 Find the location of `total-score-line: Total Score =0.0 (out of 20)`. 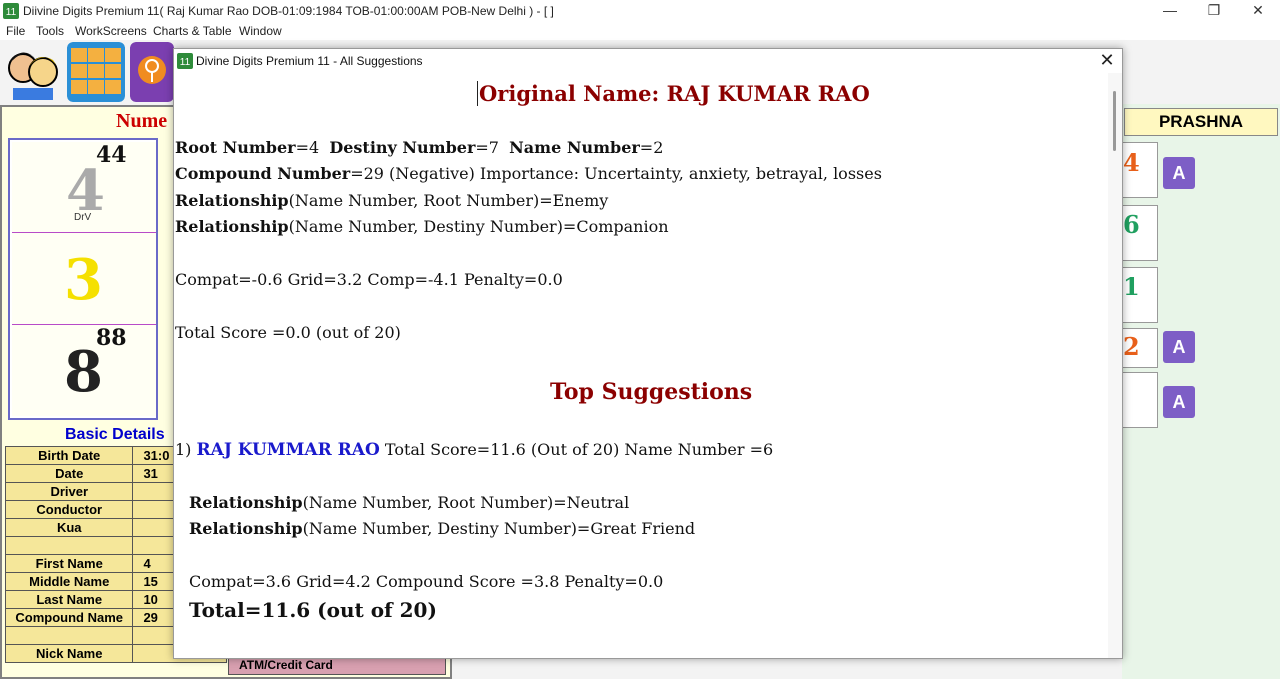

total-score-line: Total Score =0.0 (out of 20) is located at coordinates (288, 332).